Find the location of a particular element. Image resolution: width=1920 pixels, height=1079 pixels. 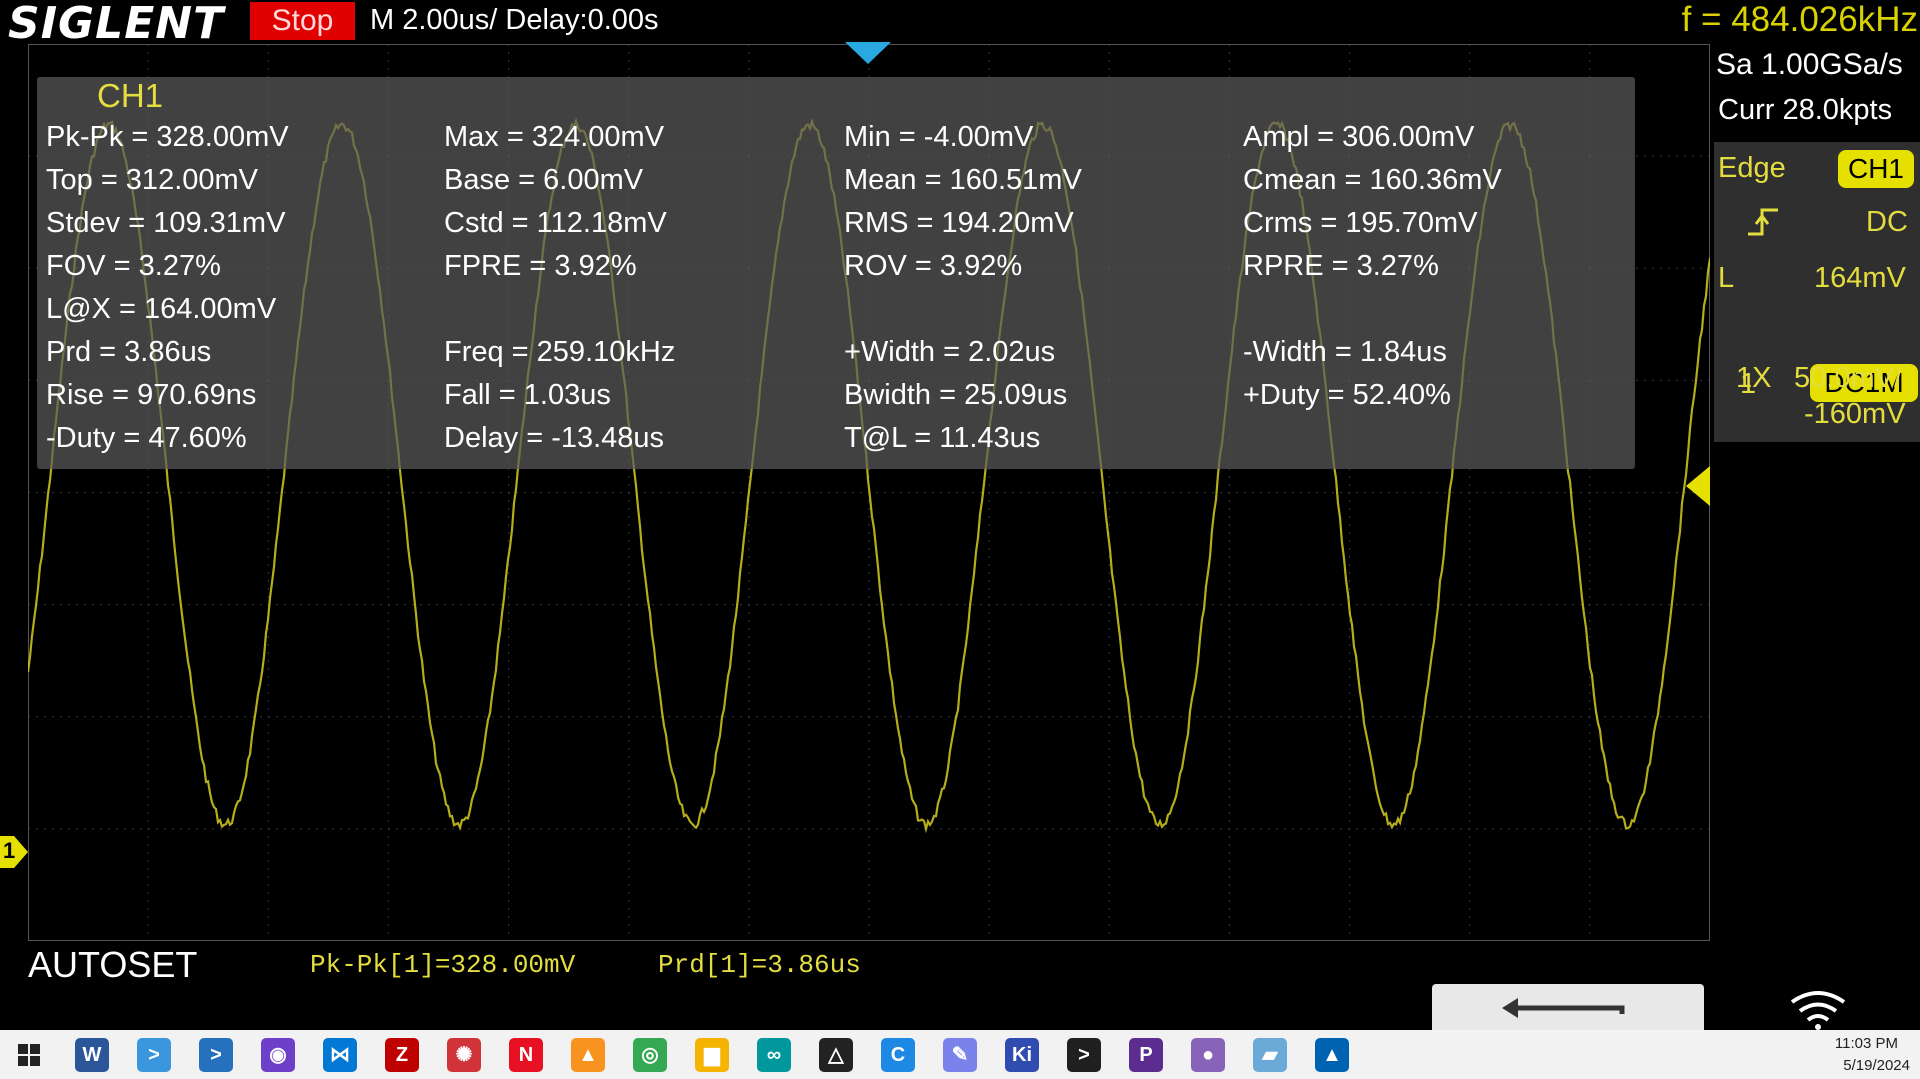

measurement-value: Bwidth = 25.09us is located at coordinates (956, 395).